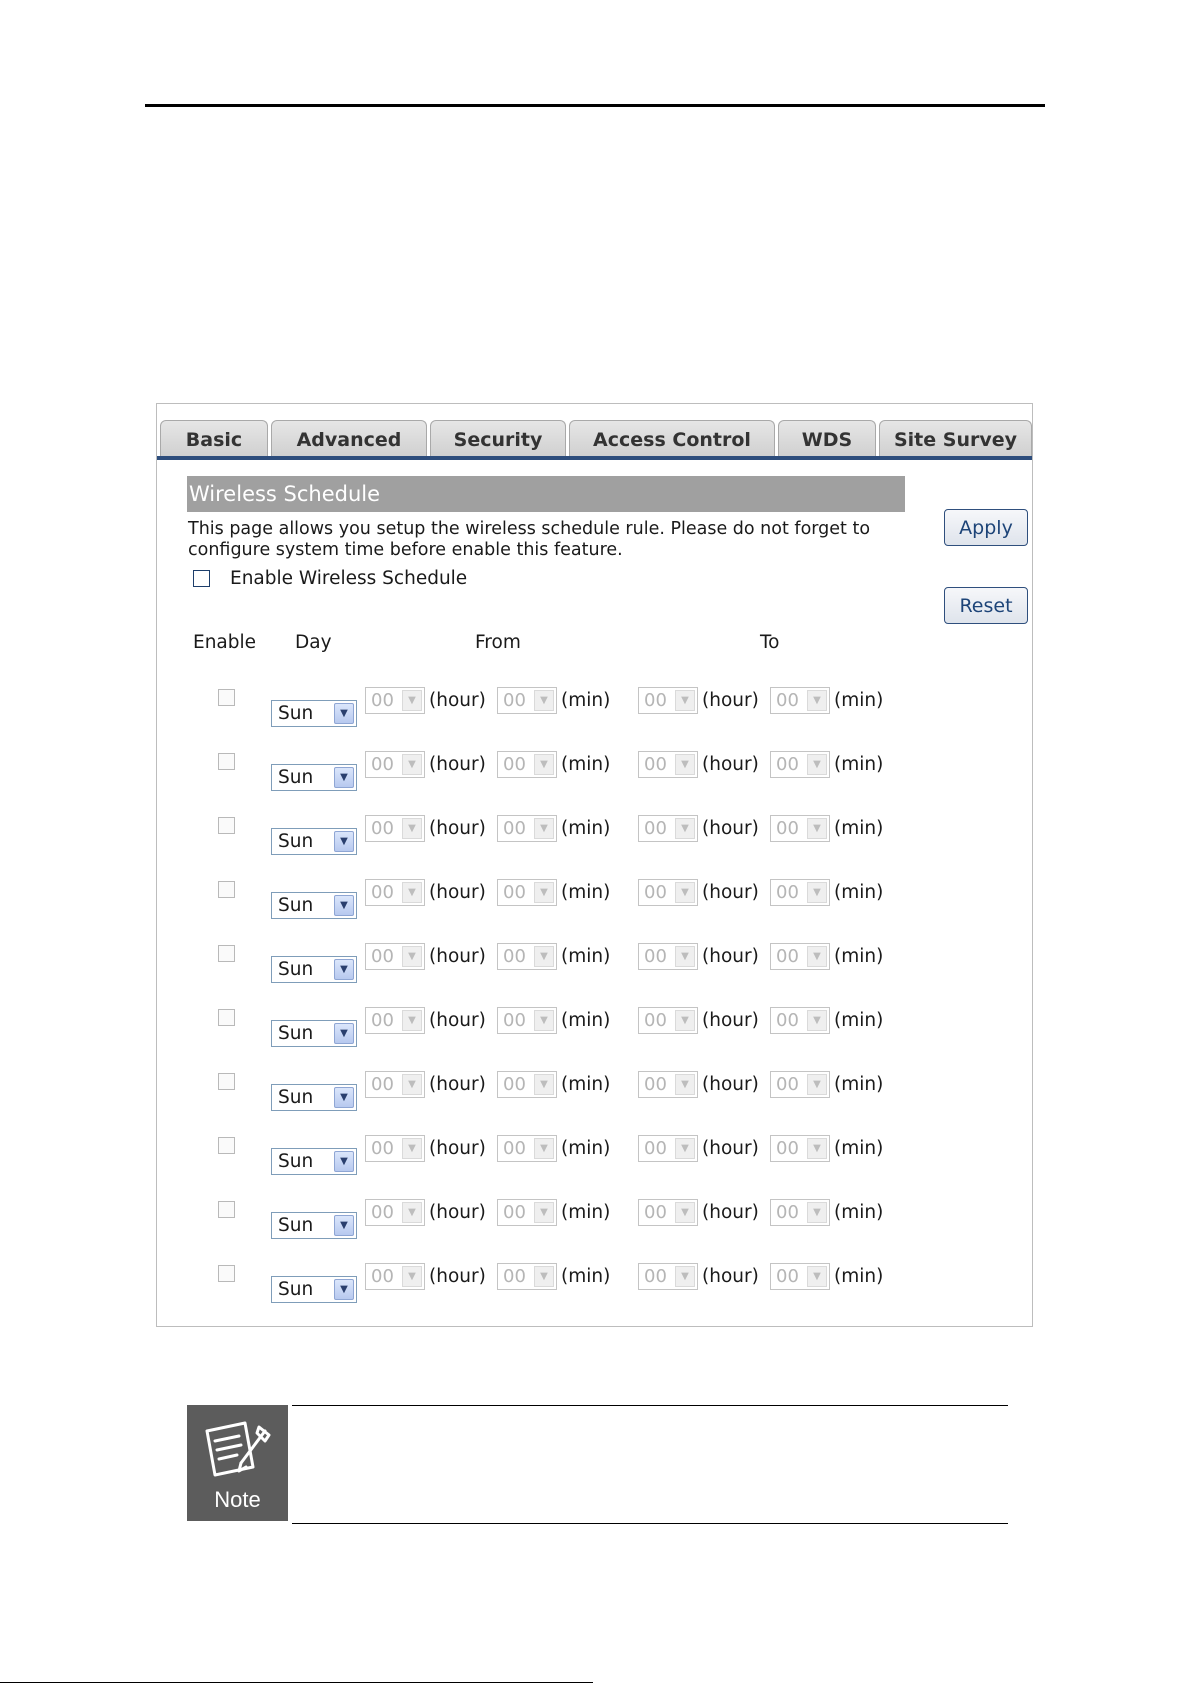 This screenshot has width=1191, height=1685. What do you see at coordinates (349, 578) in the screenshot?
I see `enable-schedule-label: Enable Wireless Schedule` at bounding box center [349, 578].